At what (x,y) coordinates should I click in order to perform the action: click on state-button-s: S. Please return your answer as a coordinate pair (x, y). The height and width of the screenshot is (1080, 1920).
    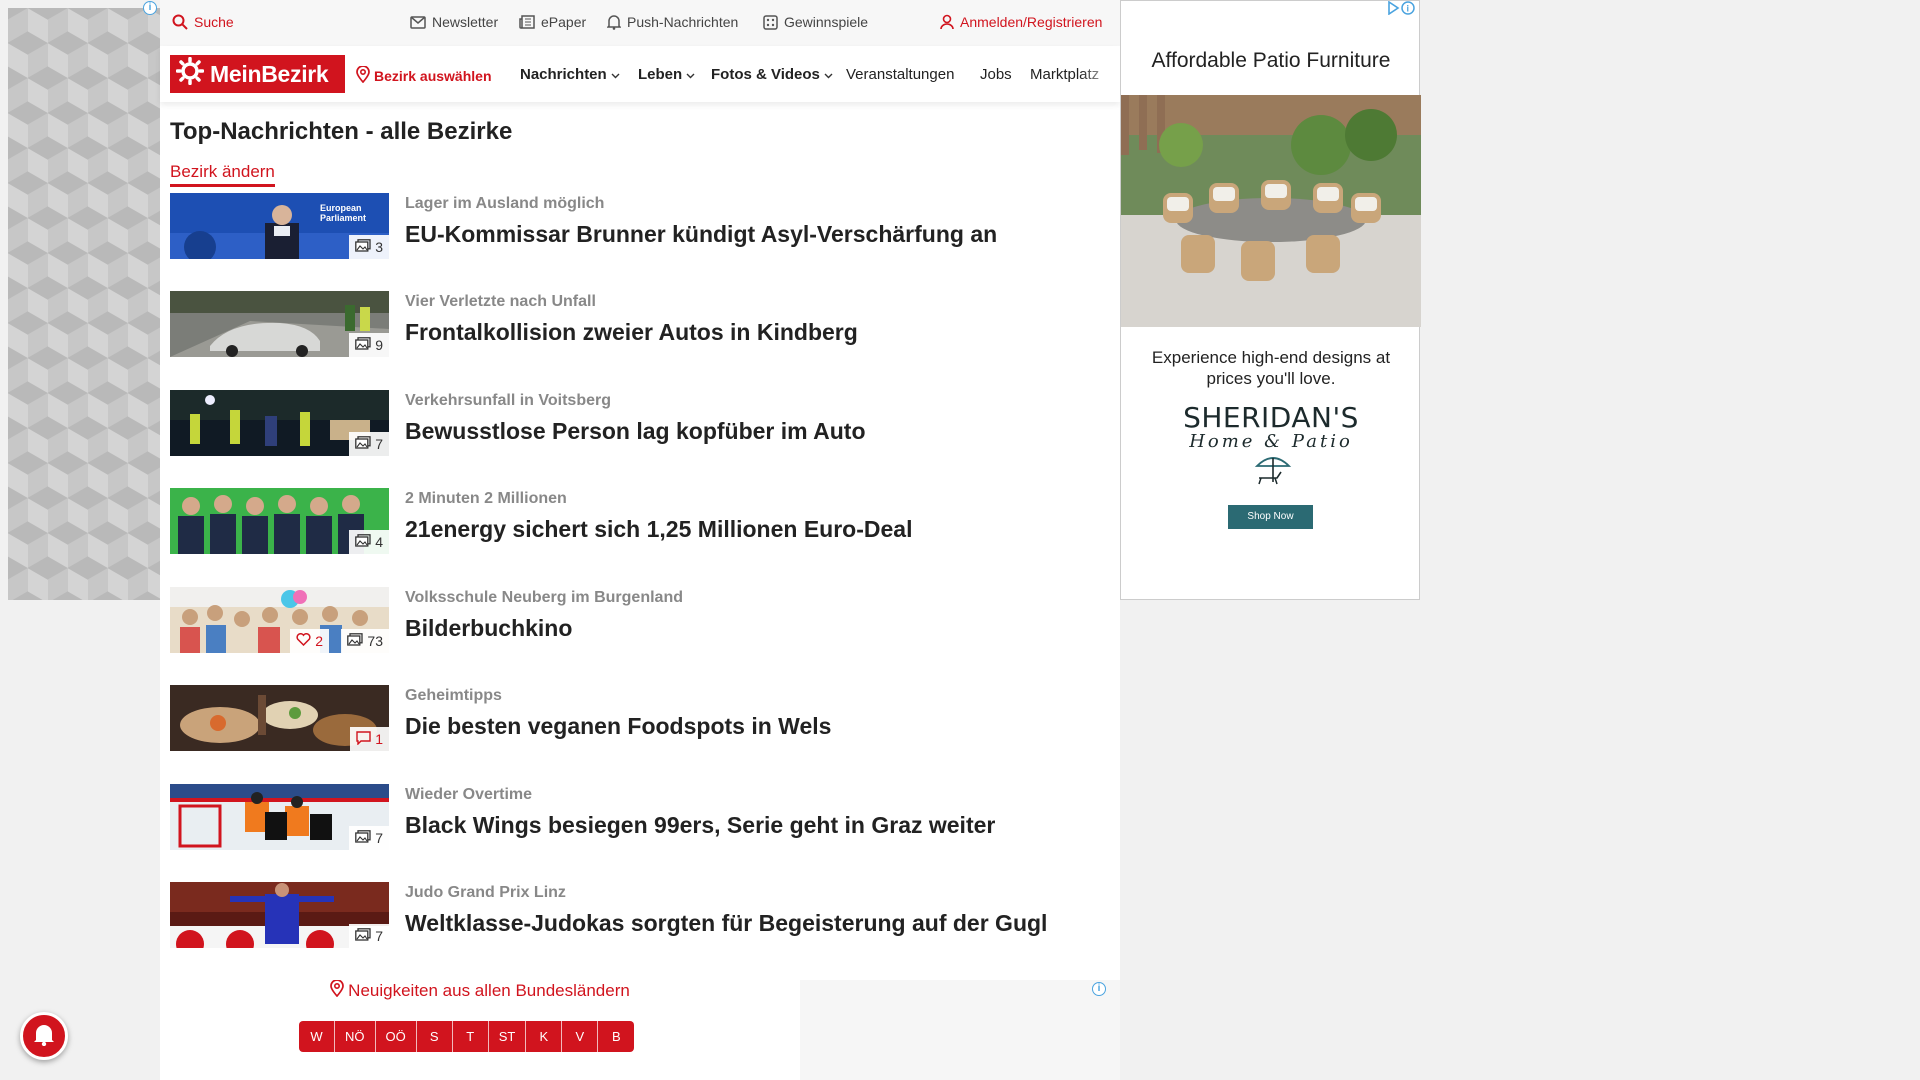
    Looking at the image, I should click on (435, 1036).